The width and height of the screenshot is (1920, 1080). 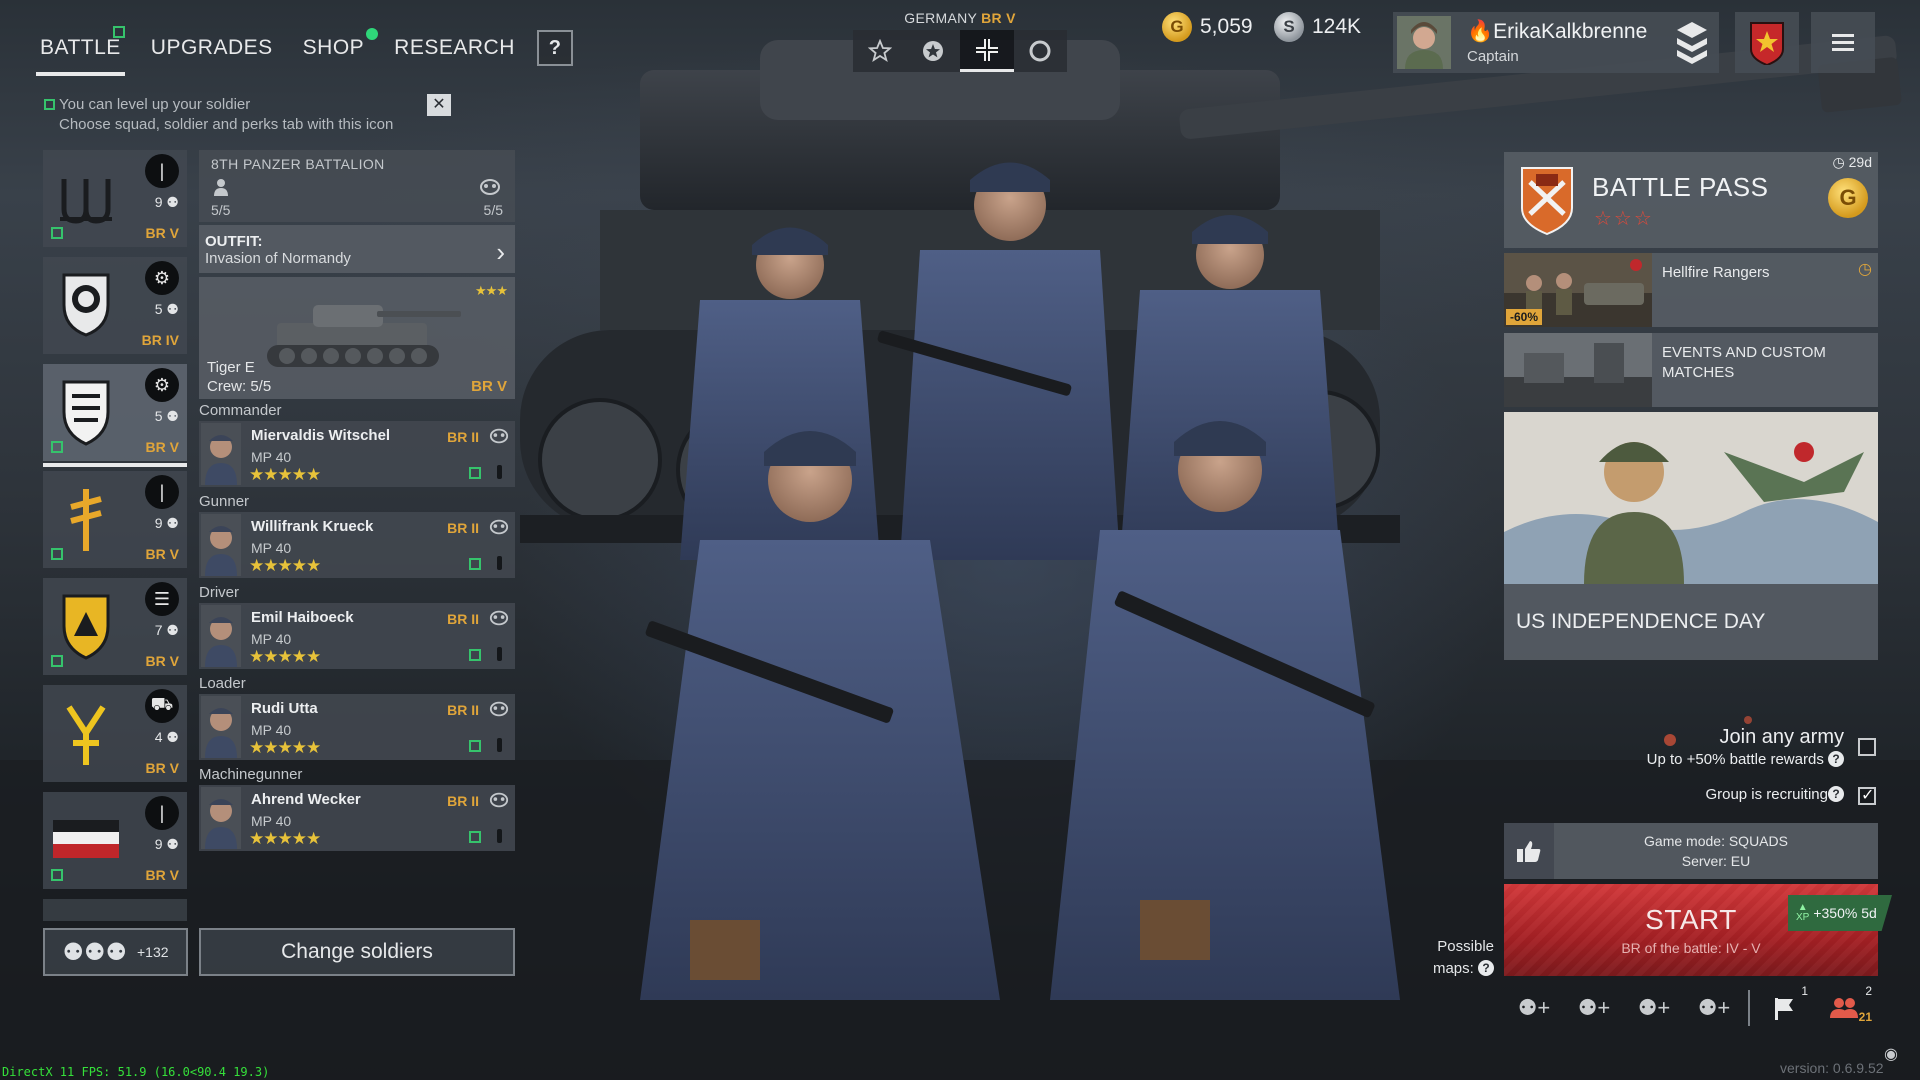 I want to click on squad-soldier-count: 9 ⚉, so click(x=166, y=523).